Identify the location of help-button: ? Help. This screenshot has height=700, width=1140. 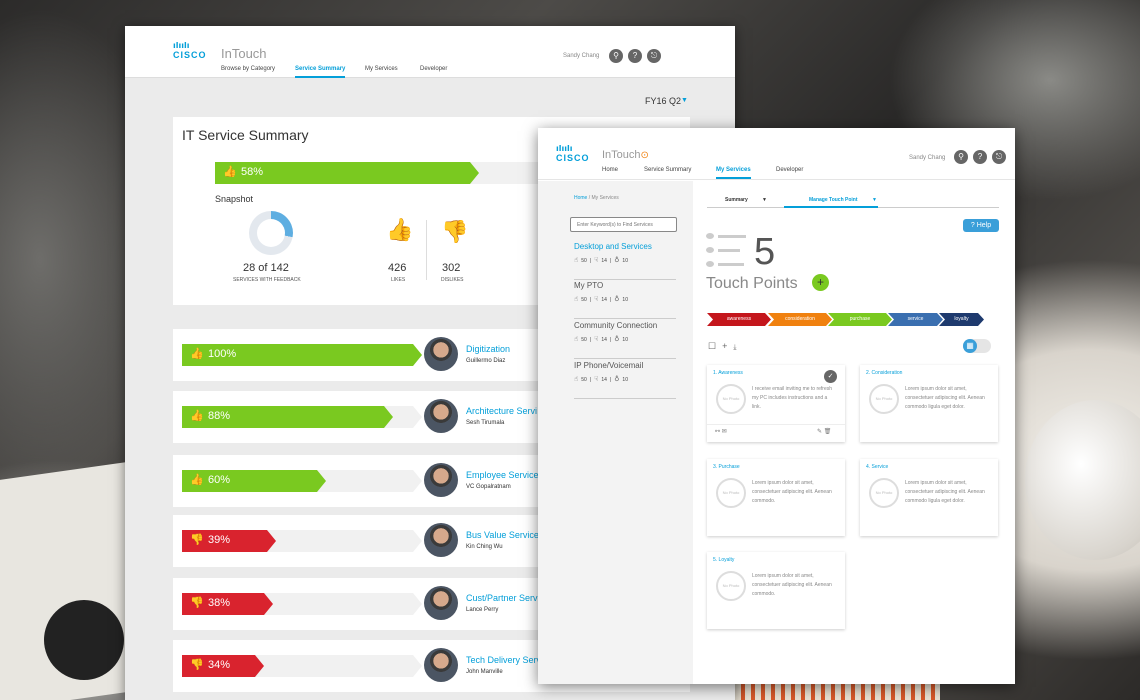
(981, 225).